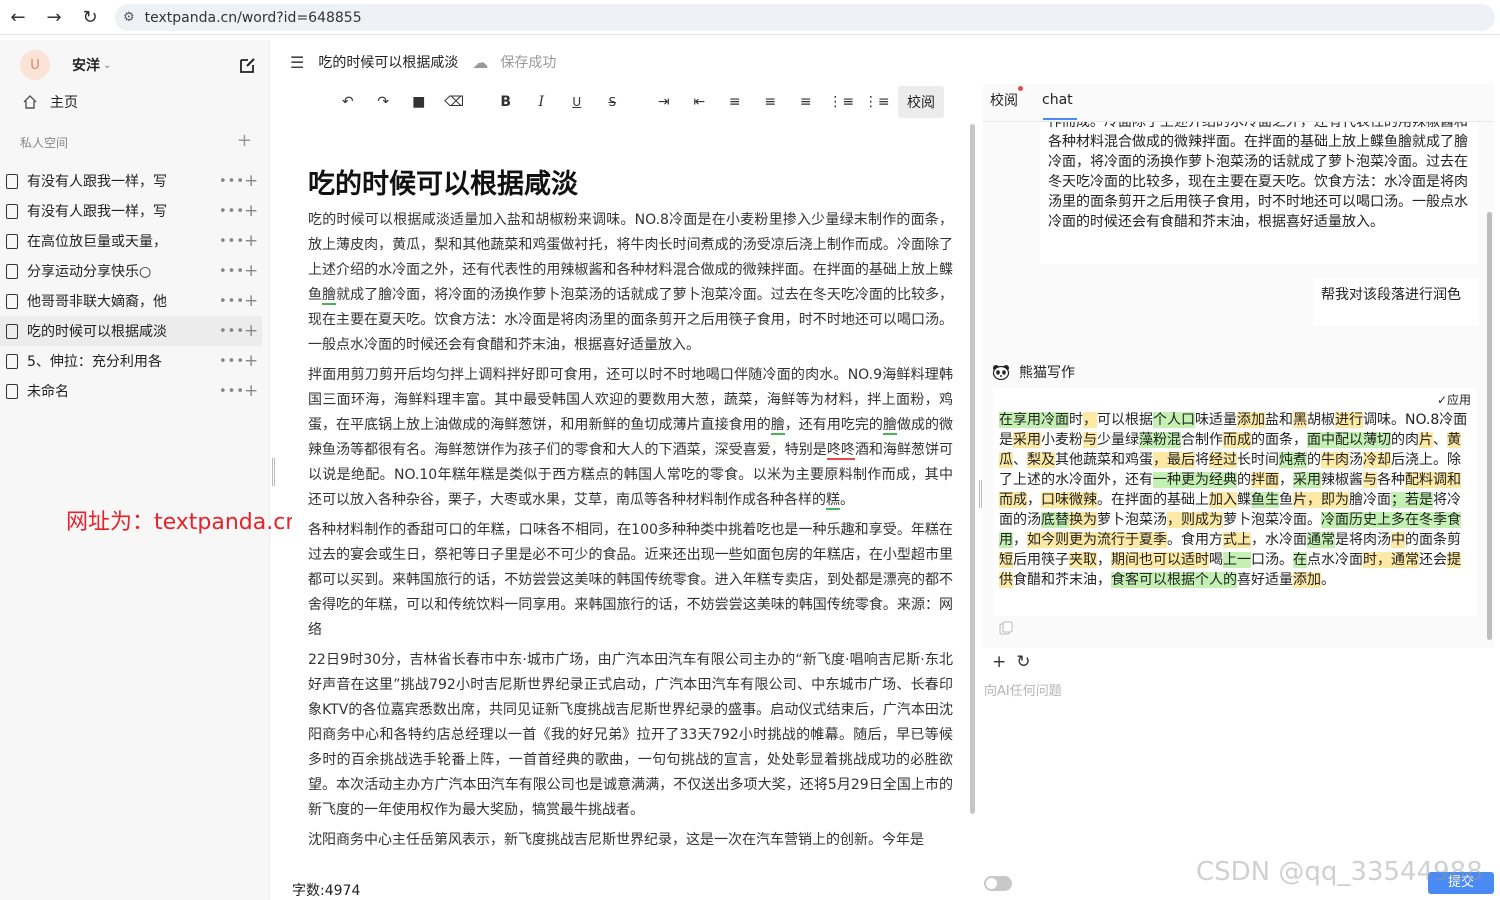 This screenshot has width=1500, height=900. I want to click on user-menu: U 安洋 ⌄, so click(65, 65).